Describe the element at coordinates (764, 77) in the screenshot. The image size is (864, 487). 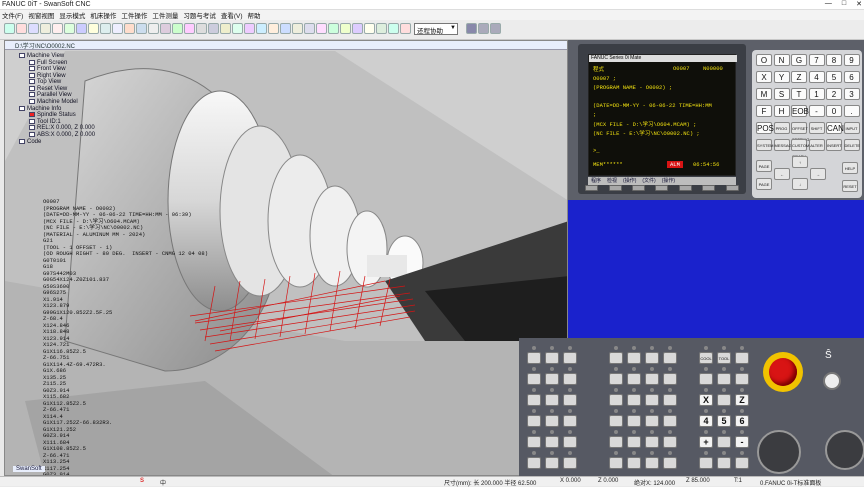
I see `keypad-key: X` at that location.